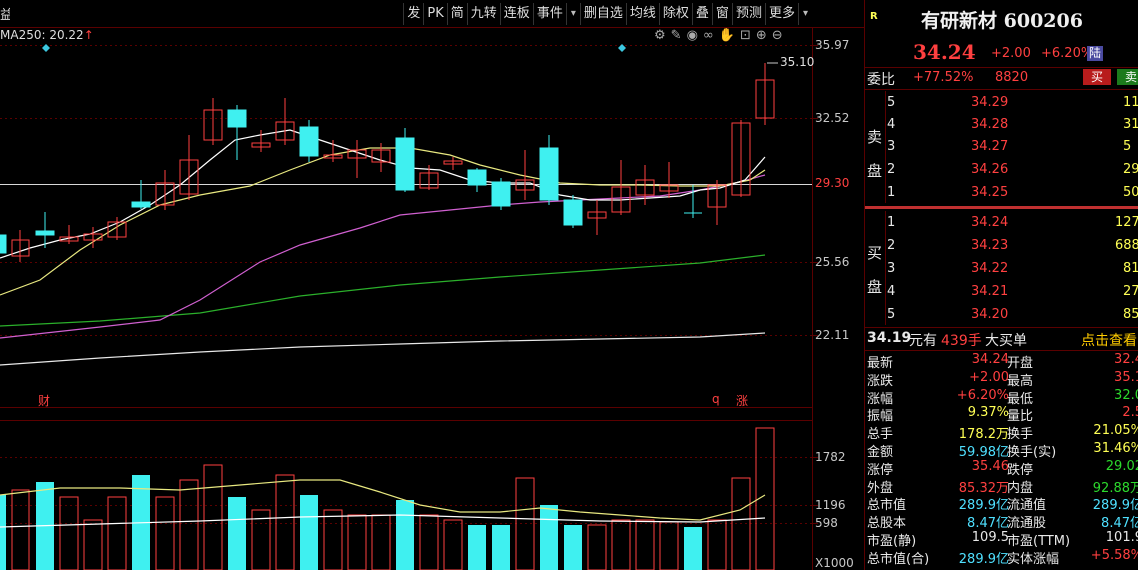 The width and height of the screenshot is (1138, 570). I want to click on buy-button: 买, so click(1097, 77).